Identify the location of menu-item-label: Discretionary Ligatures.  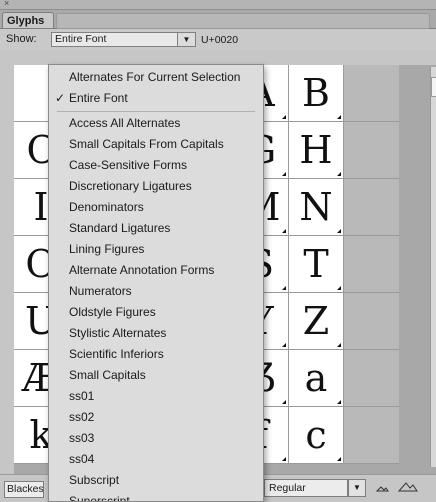
(130, 186).